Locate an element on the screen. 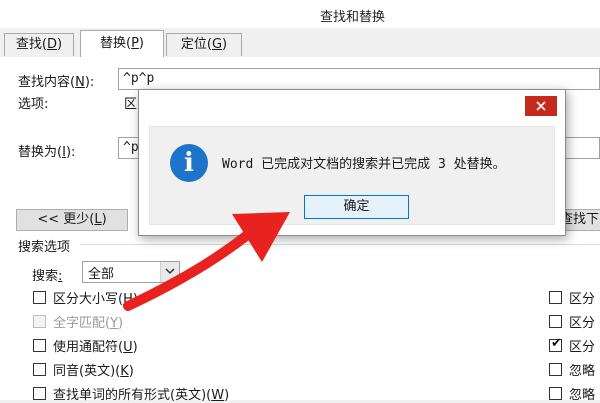  options-value: 区 is located at coordinates (131, 104).